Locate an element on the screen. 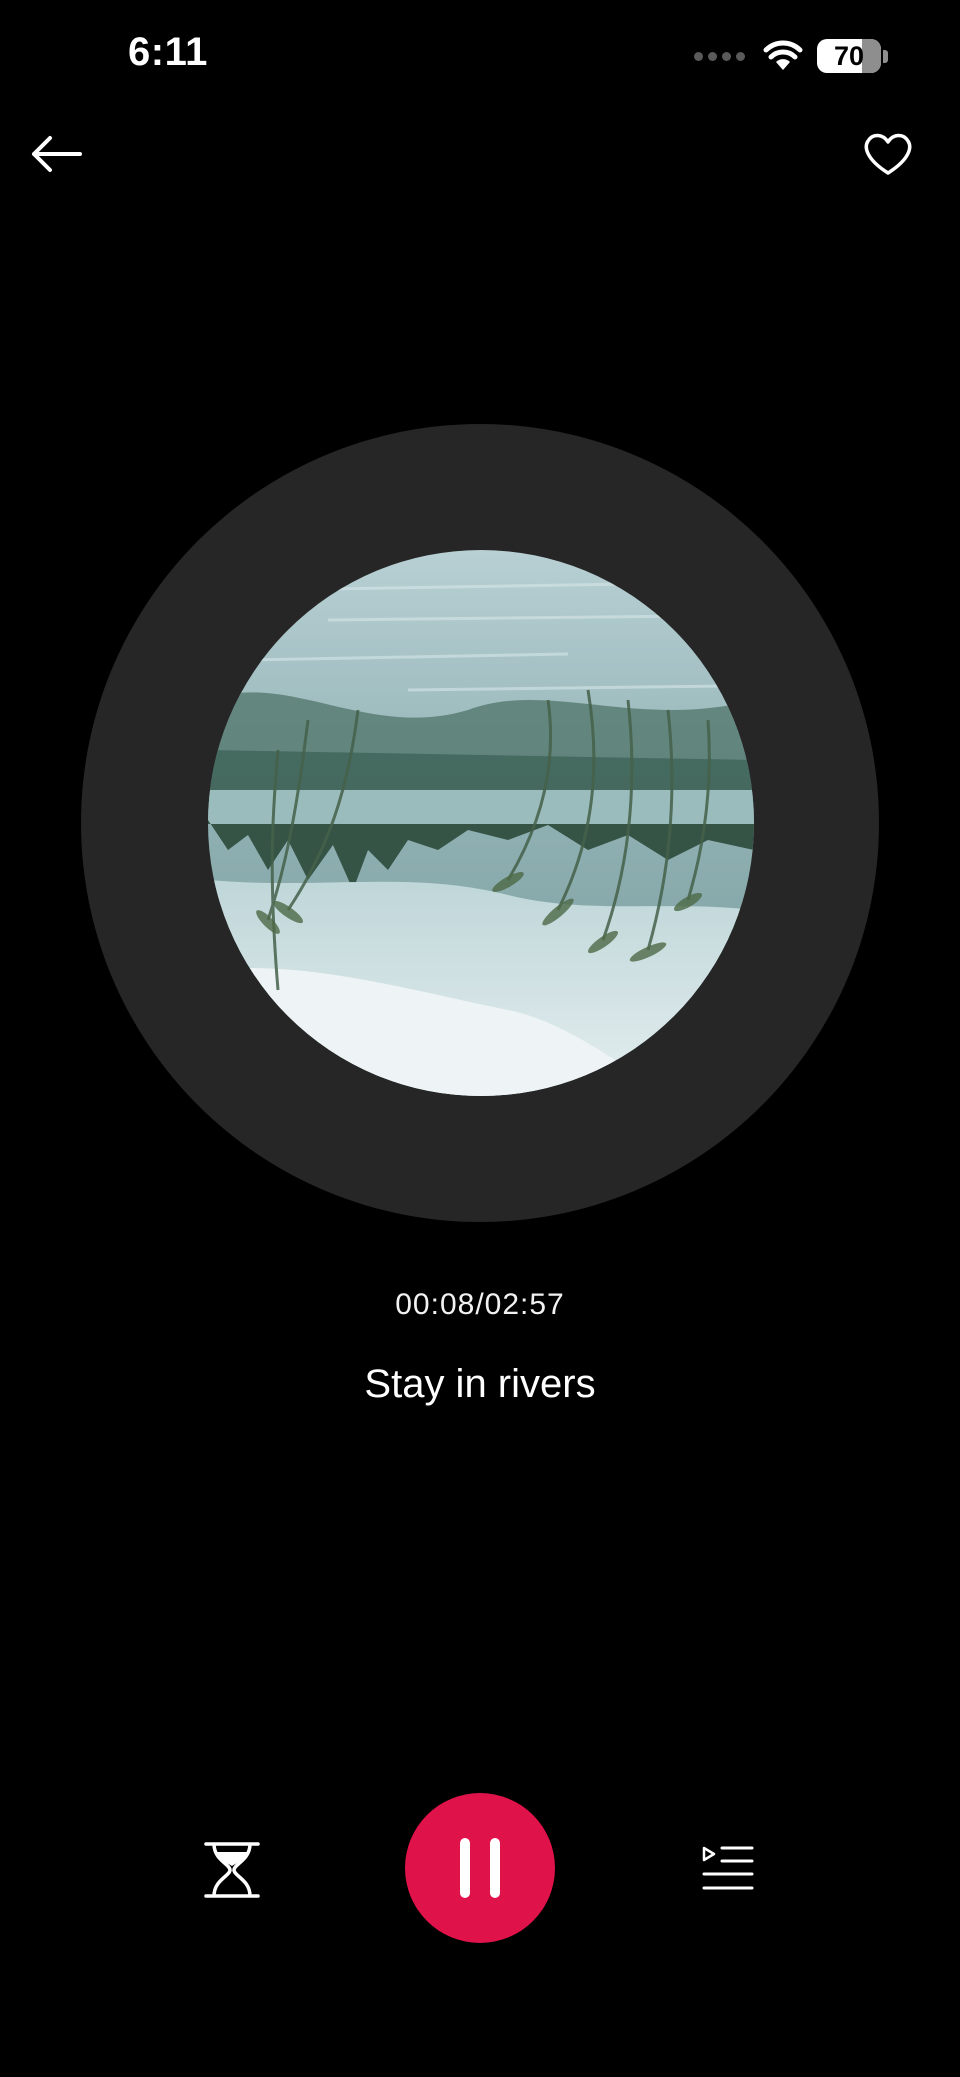 Image resolution: width=960 pixels, height=2077 pixels. cellular-signal-icon is located at coordinates (719, 56).